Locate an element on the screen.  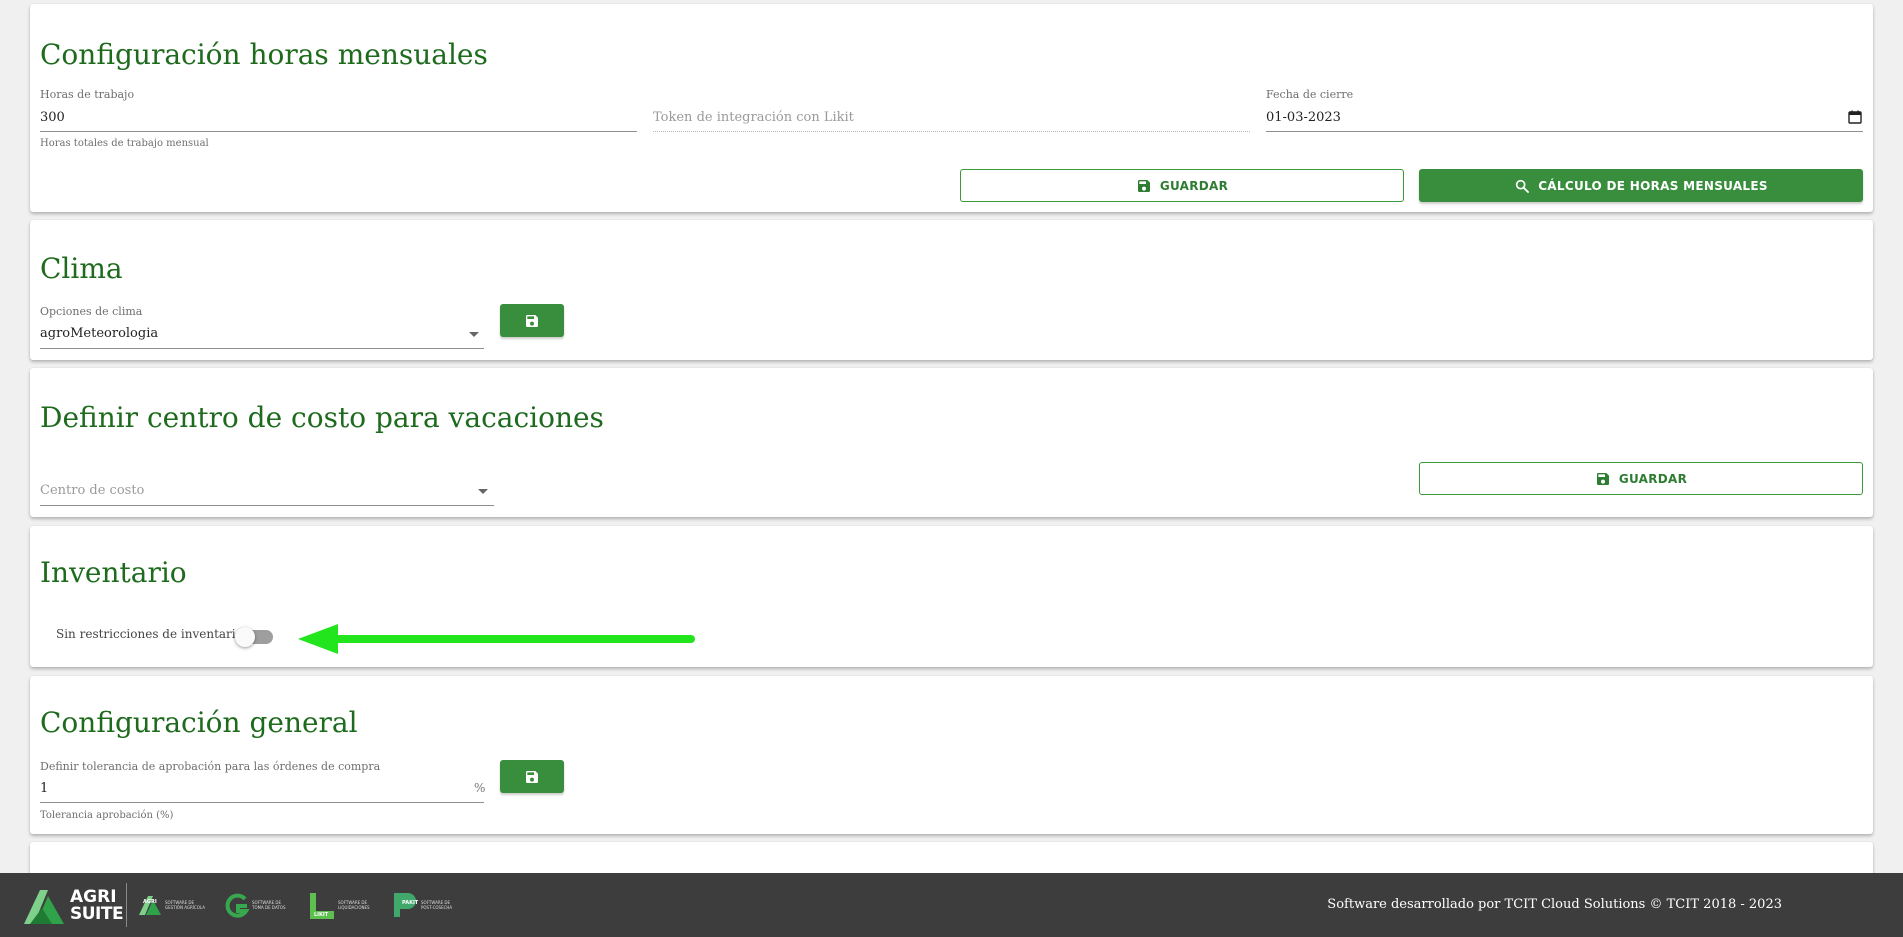
agrisuite-brand-bottom: SUITE is located at coordinates (97, 914).